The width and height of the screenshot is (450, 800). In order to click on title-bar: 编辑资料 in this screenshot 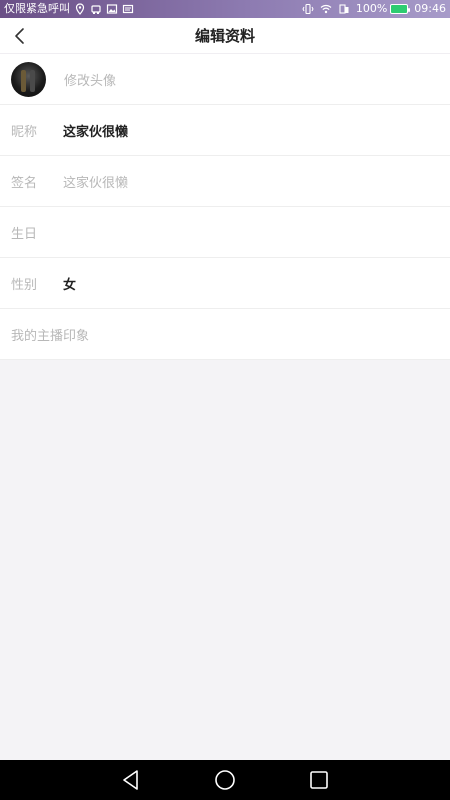, I will do `click(225, 36)`.